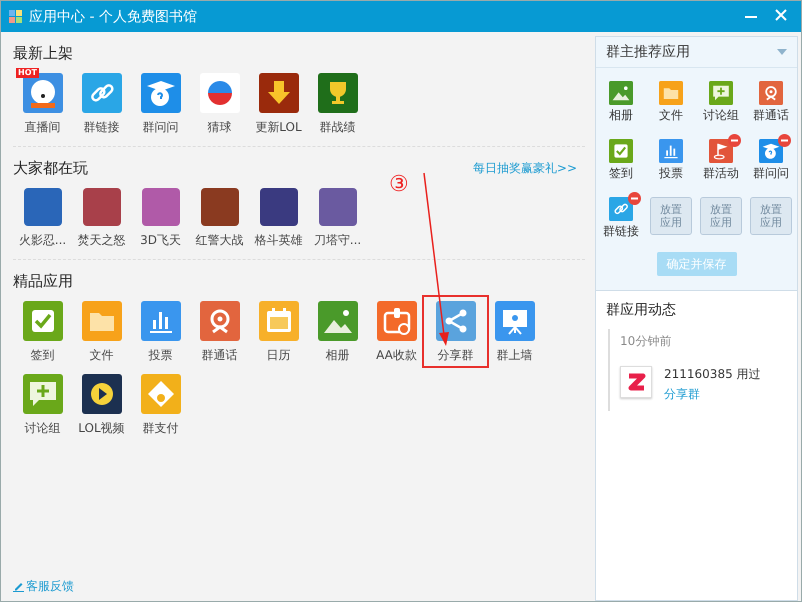 Image resolution: width=802 pixels, height=602 pixels. I want to click on app-label: 格斗英雄, so click(278, 240).